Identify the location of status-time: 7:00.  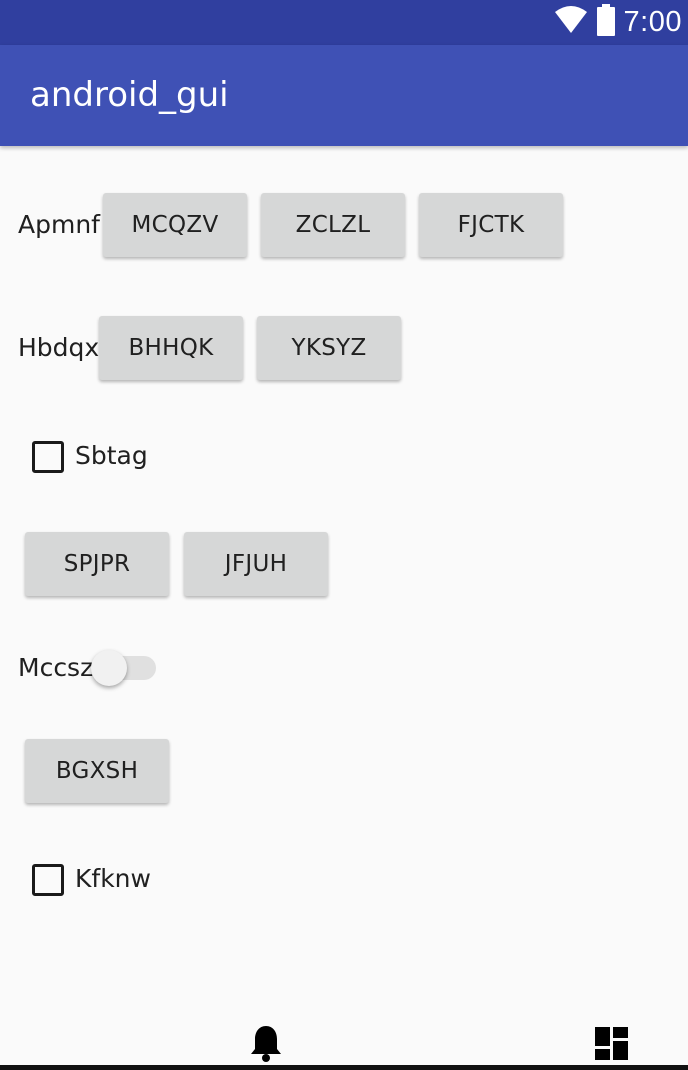
(652, 22).